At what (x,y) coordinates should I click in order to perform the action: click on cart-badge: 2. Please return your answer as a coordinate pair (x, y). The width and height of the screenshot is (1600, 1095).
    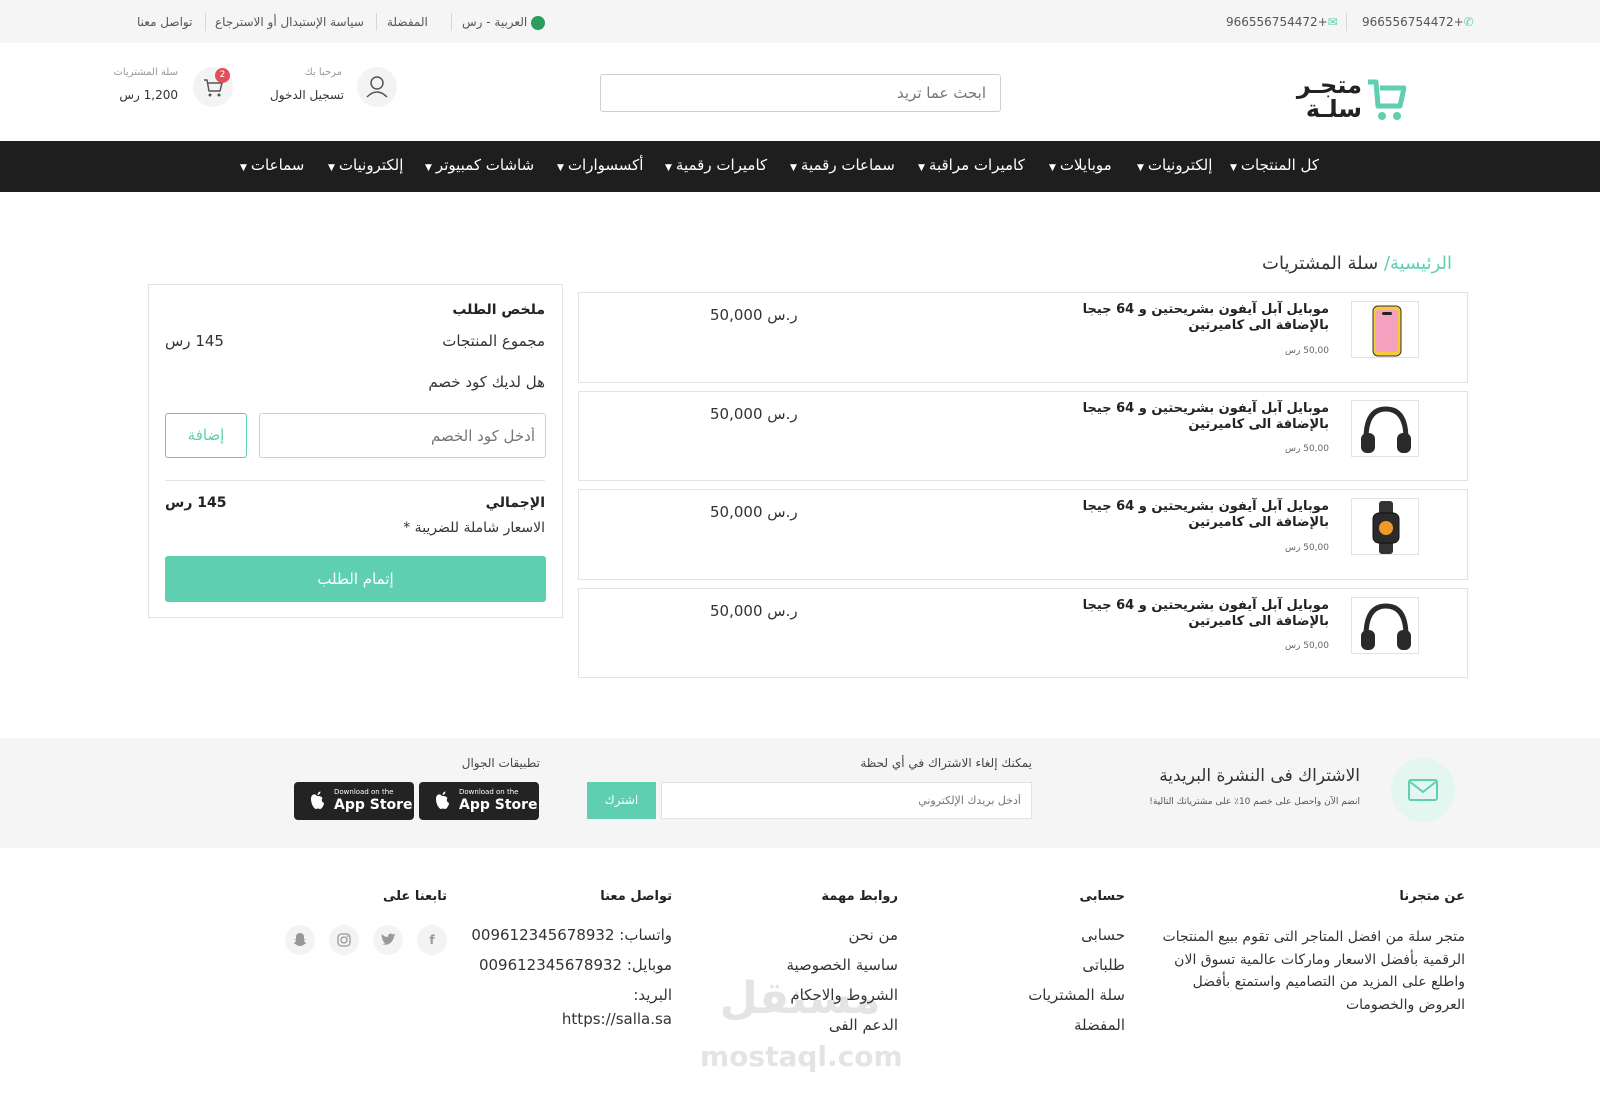
    Looking at the image, I should click on (222, 75).